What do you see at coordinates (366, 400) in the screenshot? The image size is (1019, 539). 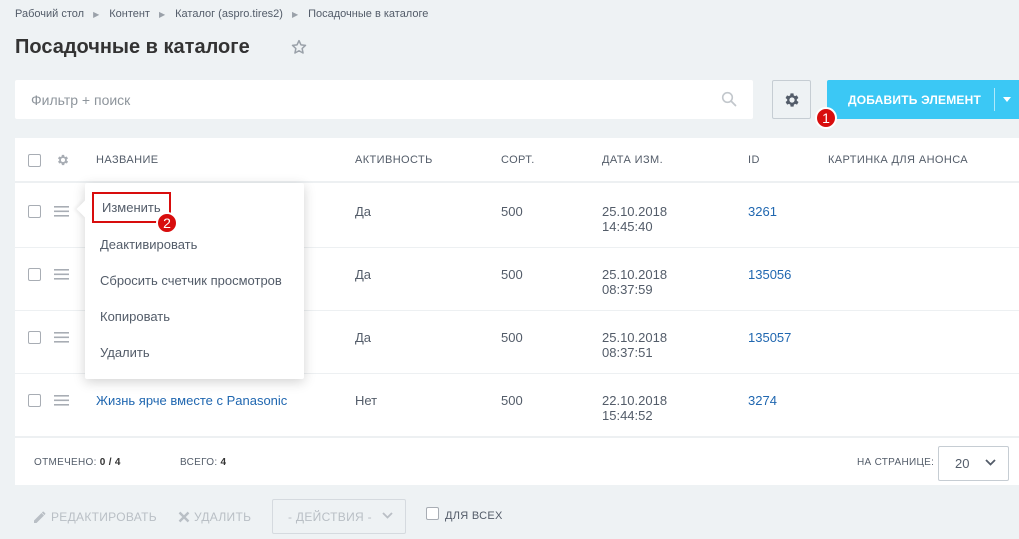 I see `row-active: Нет` at bounding box center [366, 400].